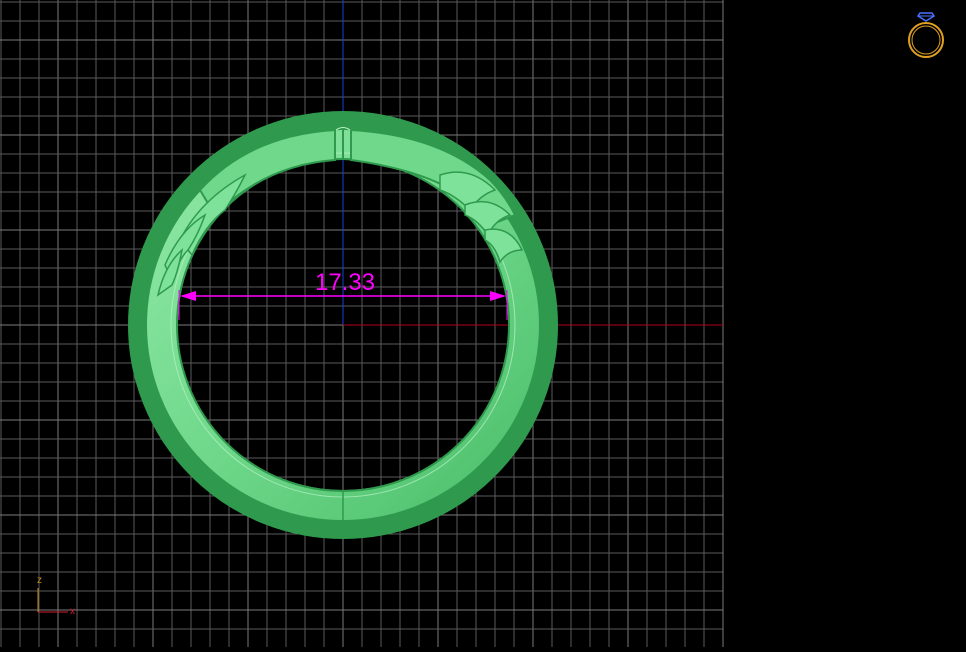 The image size is (966, 652). I want to click on axis-triad: z x, so click(56, 596).